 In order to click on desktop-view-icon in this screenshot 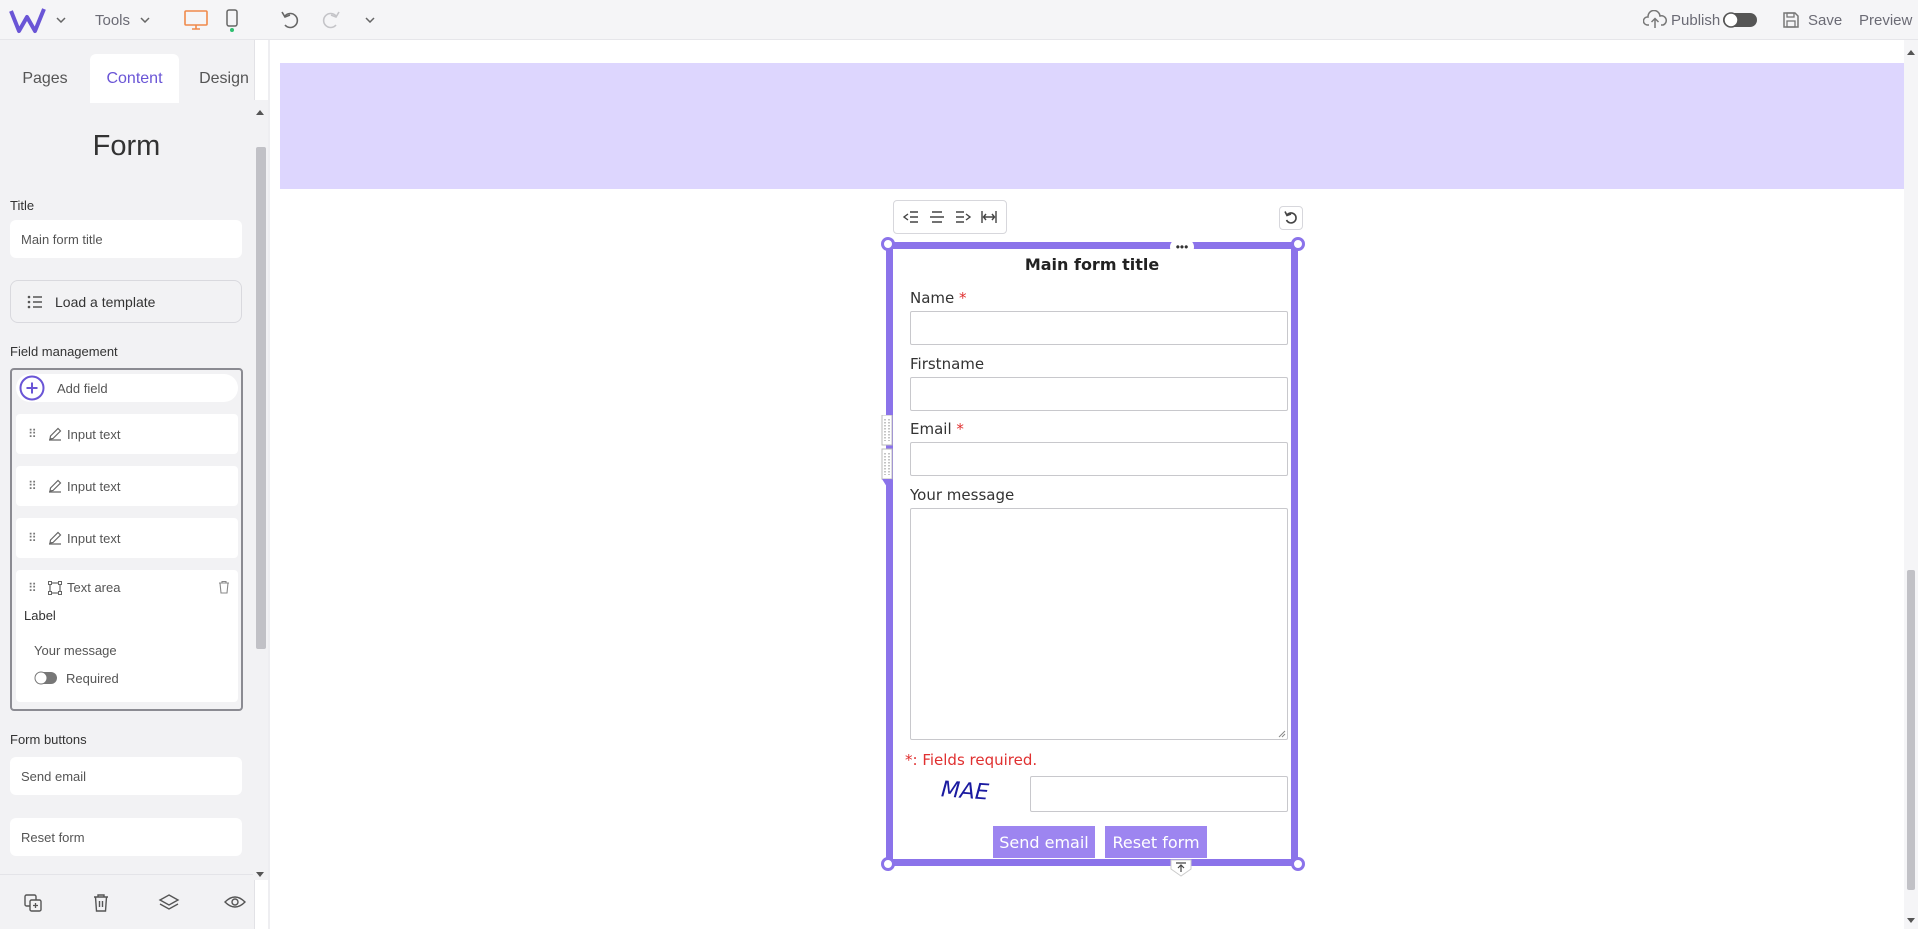, I will do `click(196, 20)`.